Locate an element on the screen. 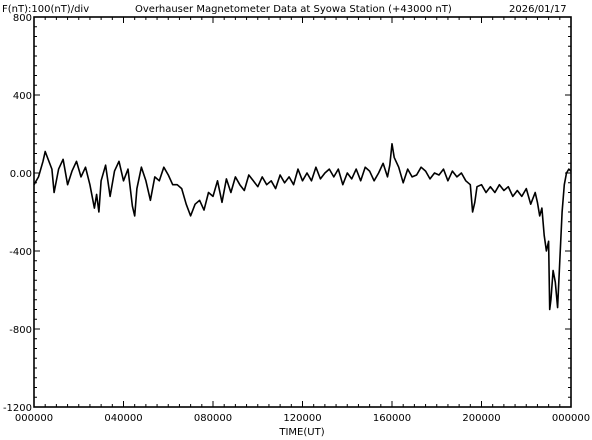 Image resolution: width=592 pixels, height=440 pixels. x-tick-label: 160000 is located at coordinates (392, 418).